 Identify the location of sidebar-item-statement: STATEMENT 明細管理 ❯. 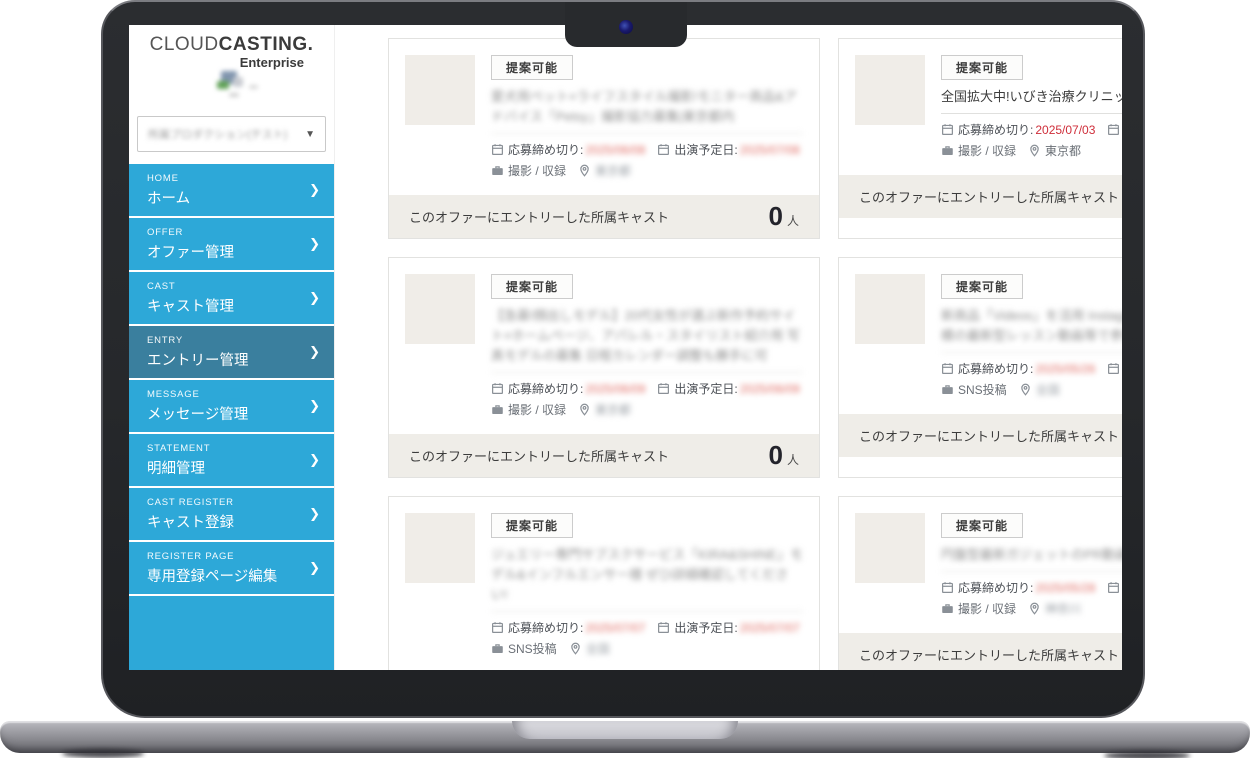
(231, 460).